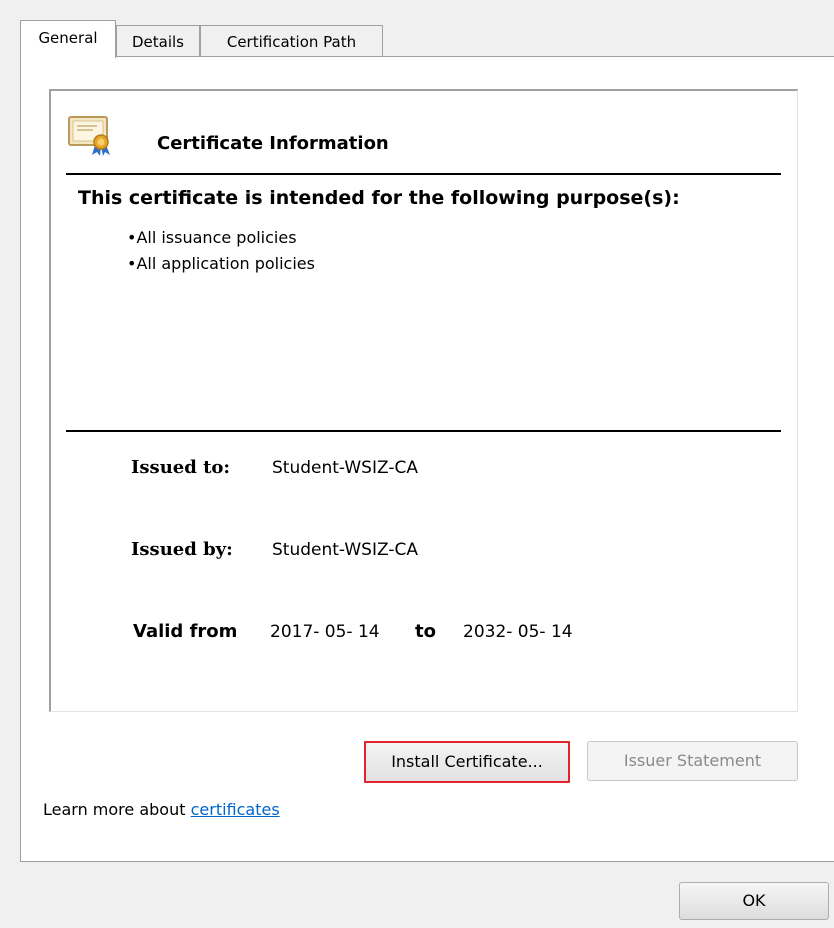  What do you see at coordinates (117, 809) in the screenshot?
I see `learn-more-prefix: Learn more about` at bounding box center [117, 809].